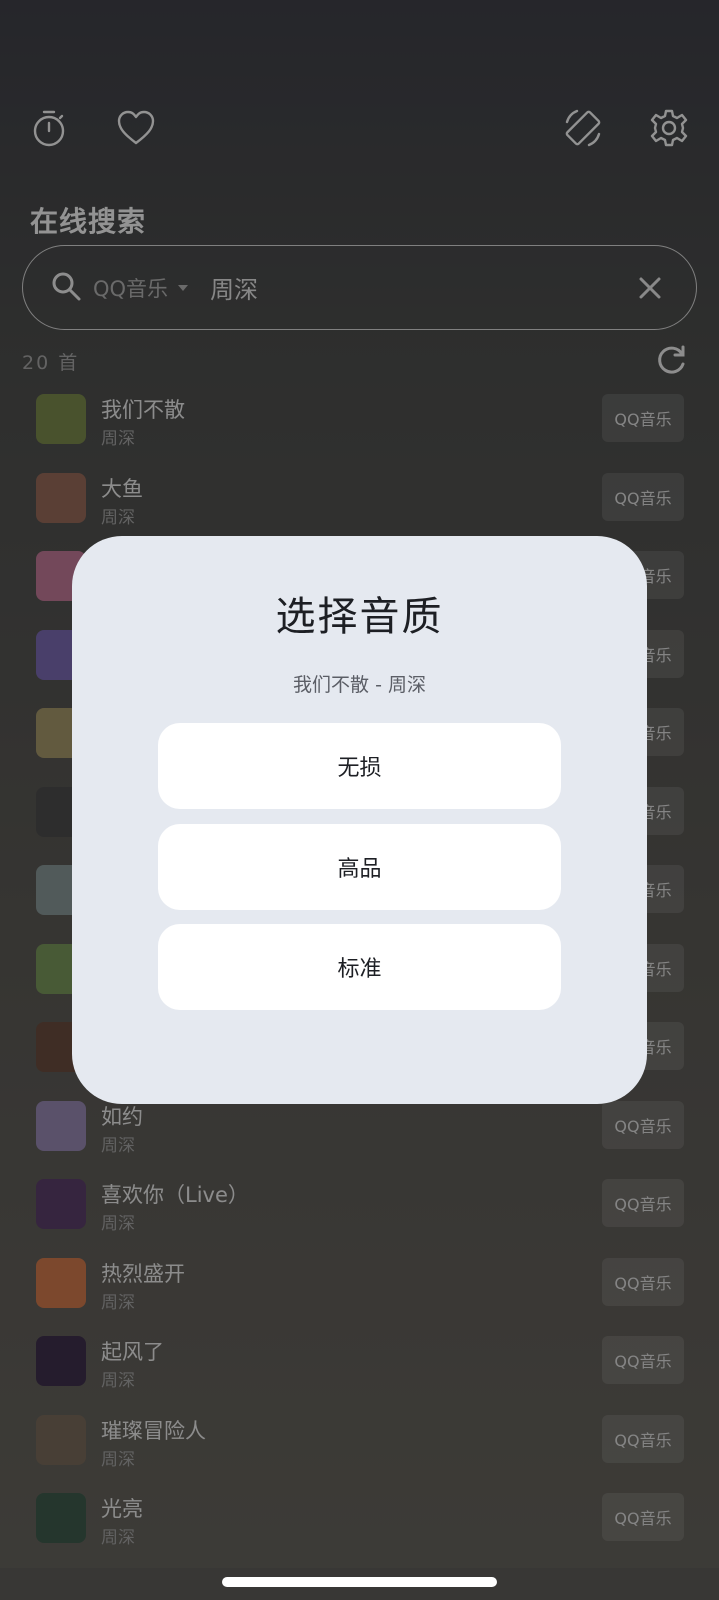  I want to click on dialog-subtitle: 我们不散 - 周深, so click(359, 685).